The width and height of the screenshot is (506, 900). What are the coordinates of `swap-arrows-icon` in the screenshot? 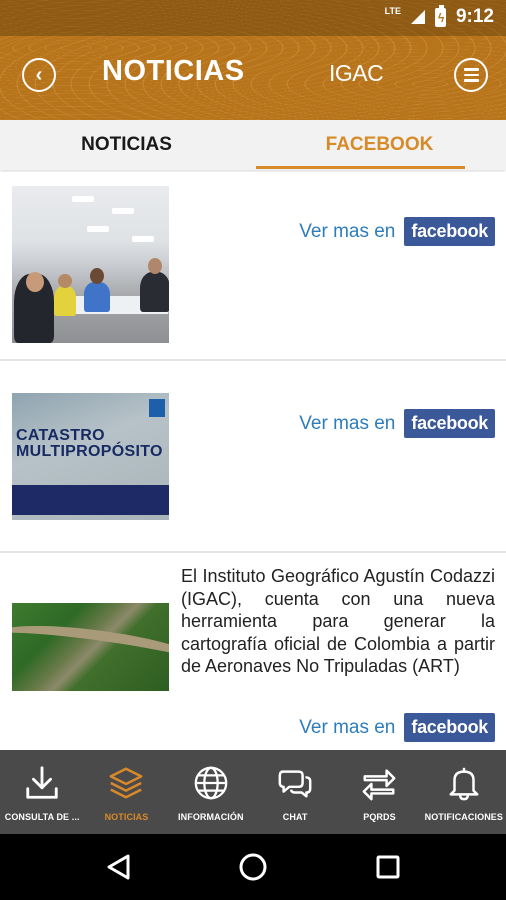 It's located at (379, 785).